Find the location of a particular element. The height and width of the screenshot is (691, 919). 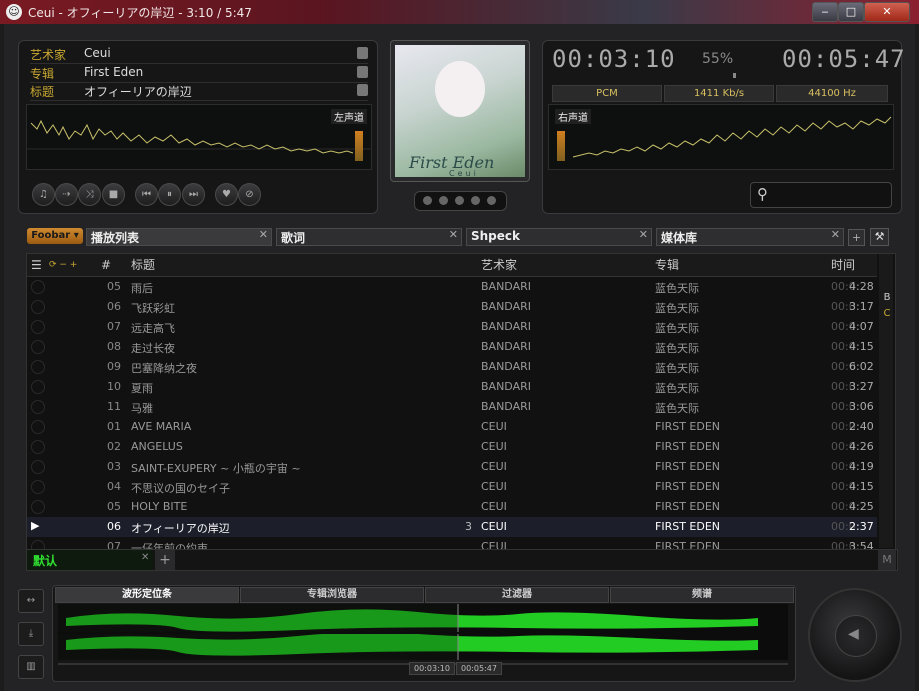

note-icon is located at coordinates (362, 53).